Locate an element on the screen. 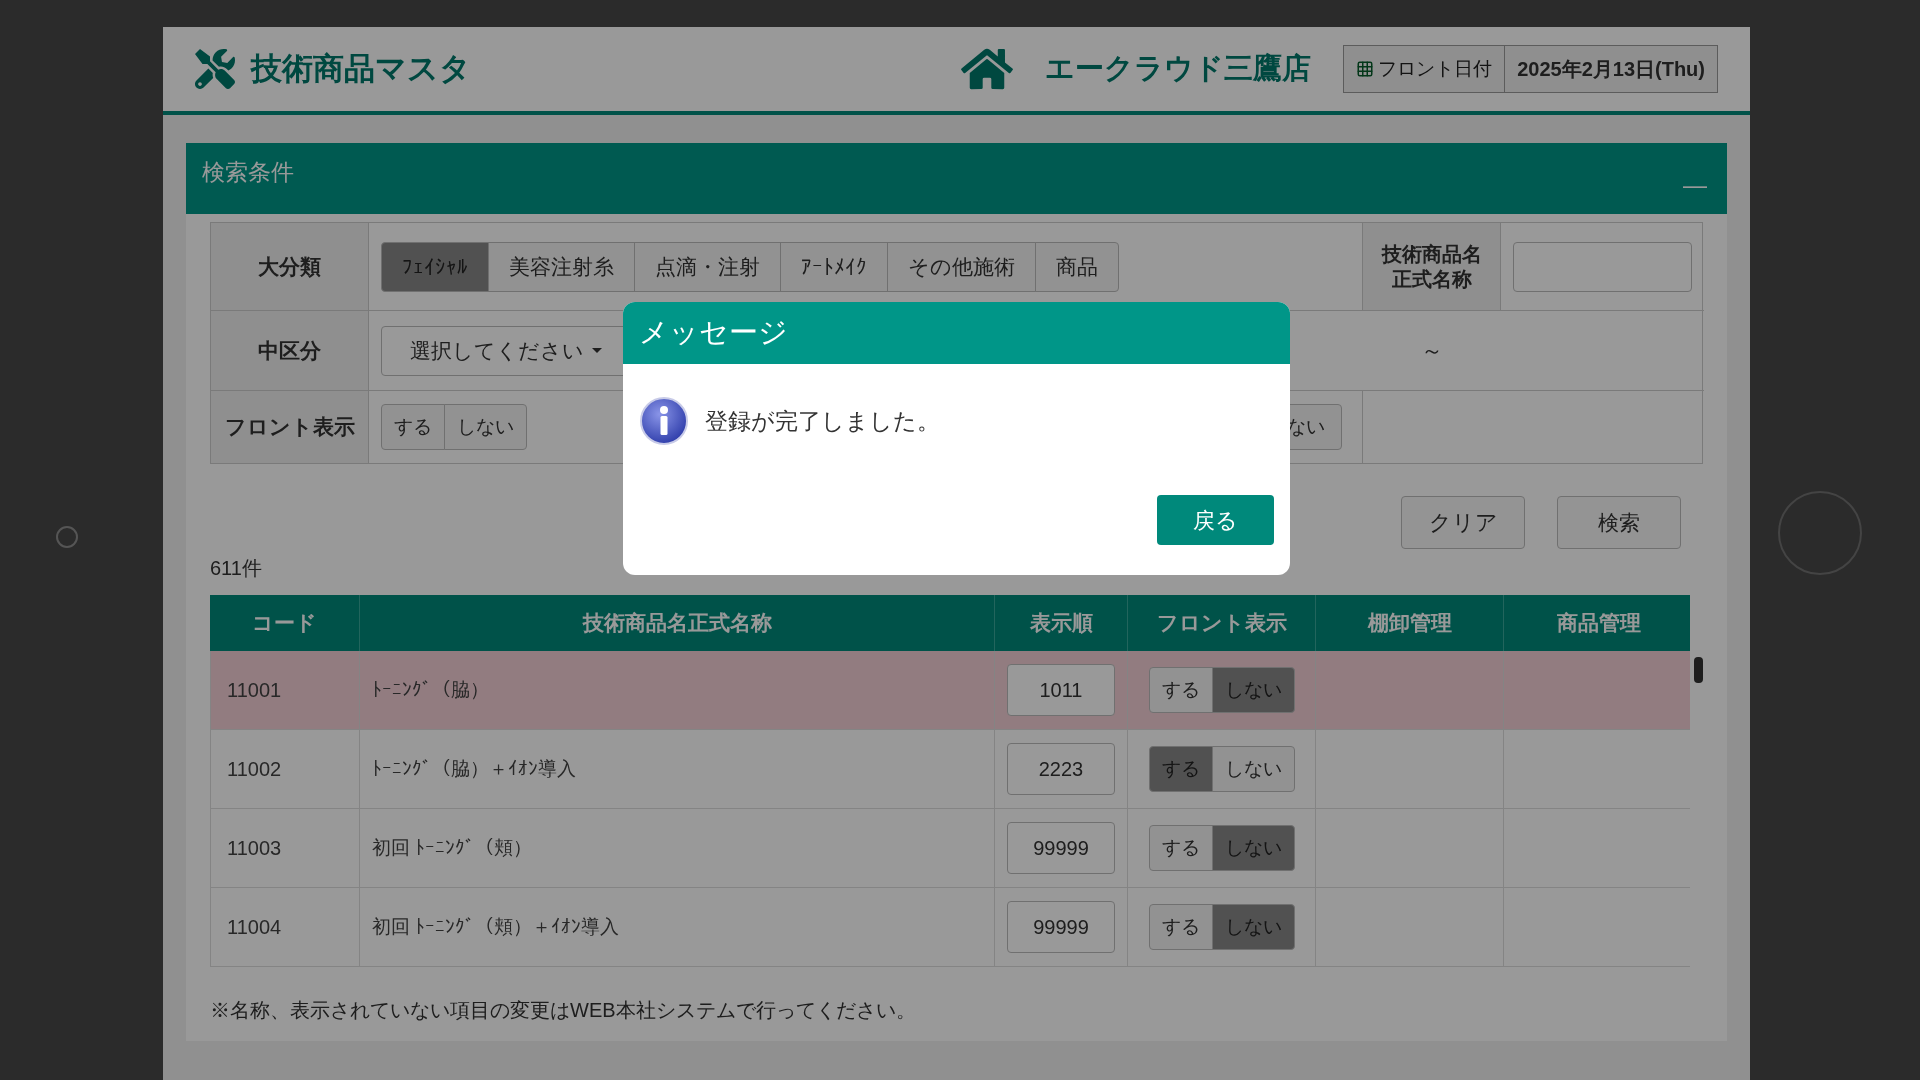 Image resolution: width=1920 pixels, height=1080 pixels. label-text: 技術商品名 is located at coordinates (1431, 254).